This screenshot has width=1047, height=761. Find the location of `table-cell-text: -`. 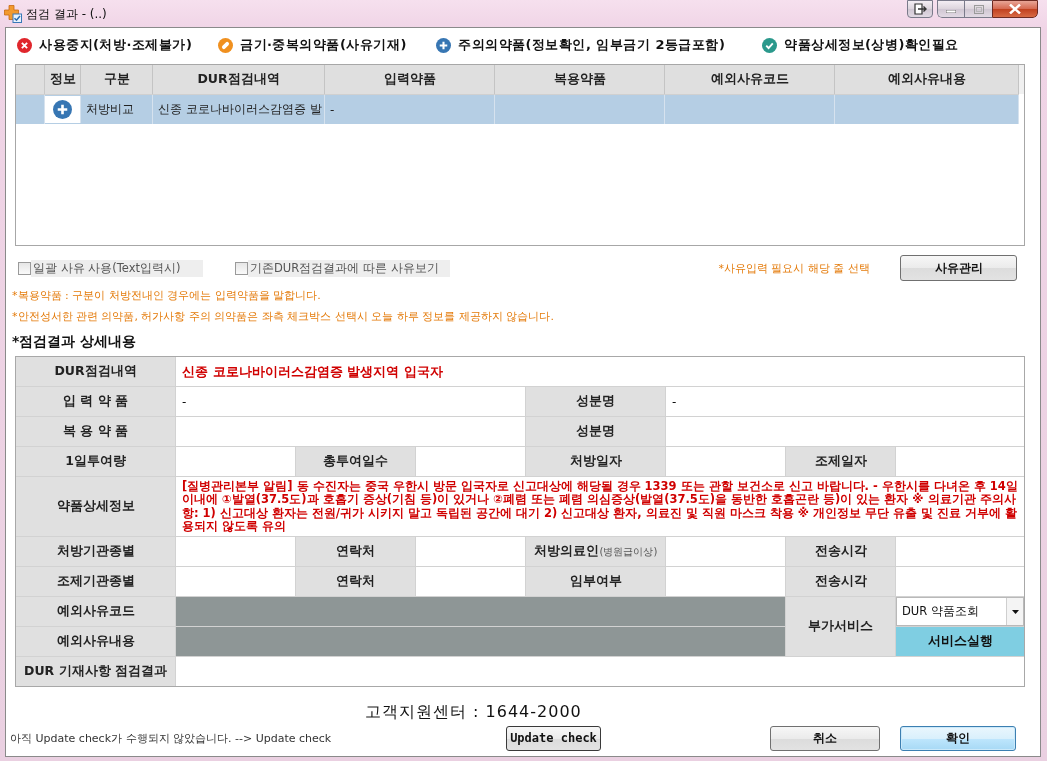

table-cell-text: - is located at coordinates (332, 109).